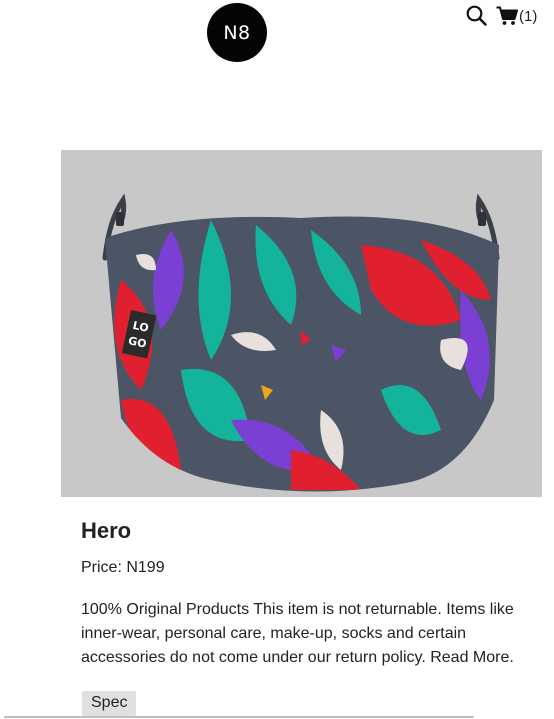 Image resolution: width=554 pixels, height=719 pixels. I want to click on cart-count: (1), so click(528, 16).